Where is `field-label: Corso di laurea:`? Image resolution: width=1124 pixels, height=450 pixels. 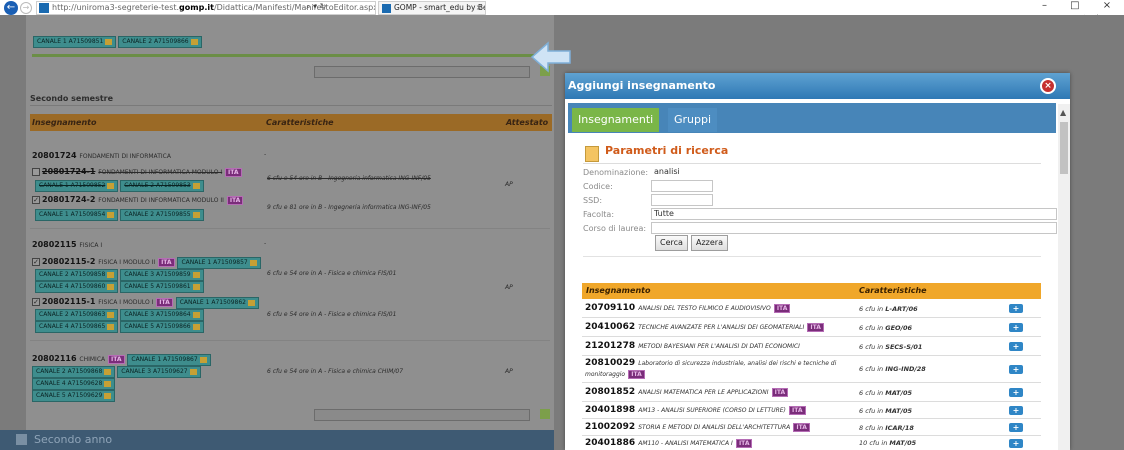
field-label: Corso di laurea: is located at coordinates (615, 228).